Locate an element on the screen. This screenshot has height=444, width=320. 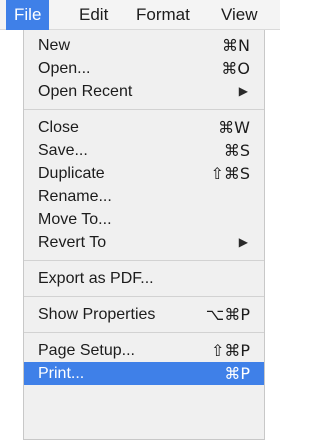
menu-item-label: Close is located at coordinates (58, 127).